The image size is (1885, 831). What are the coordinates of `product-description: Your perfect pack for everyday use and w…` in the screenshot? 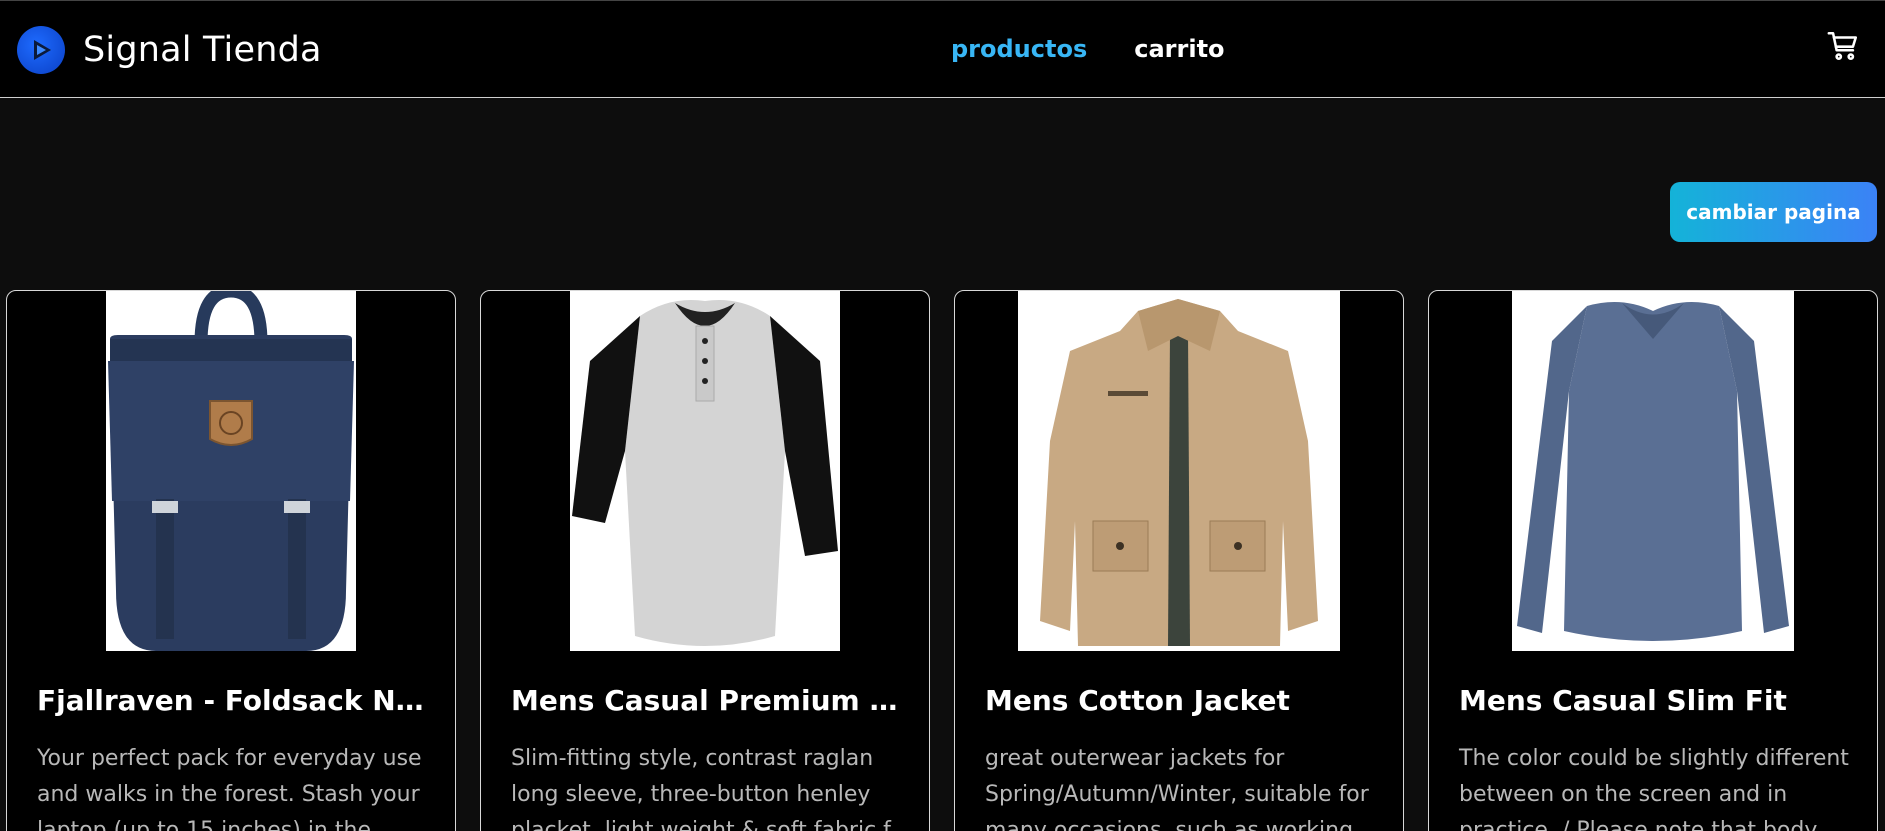 It's located at (229, 788).